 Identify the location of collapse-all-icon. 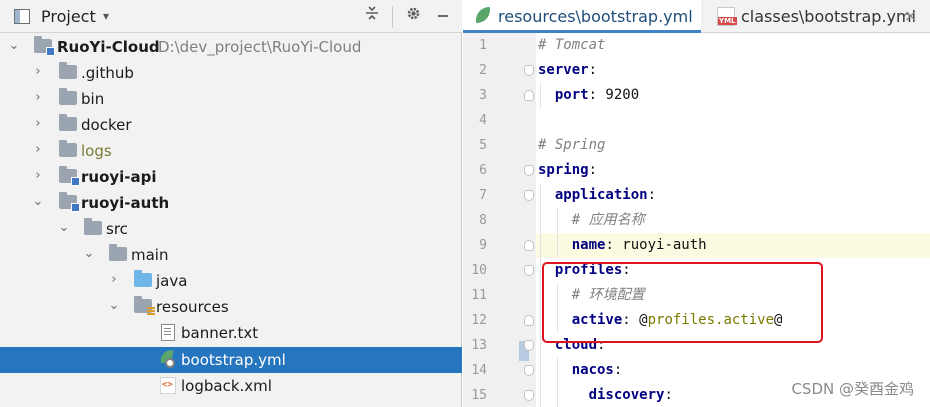
(372, 16).